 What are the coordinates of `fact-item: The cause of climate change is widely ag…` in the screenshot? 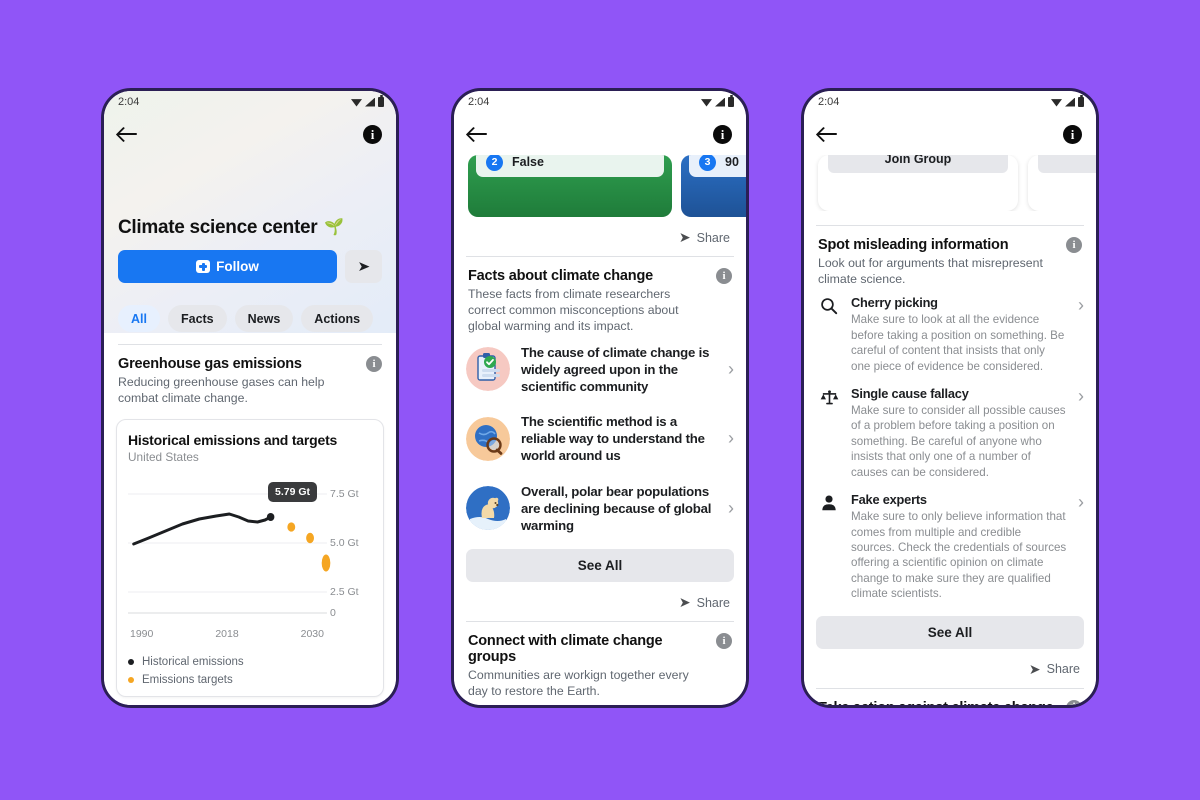 It's located at (600, 369).